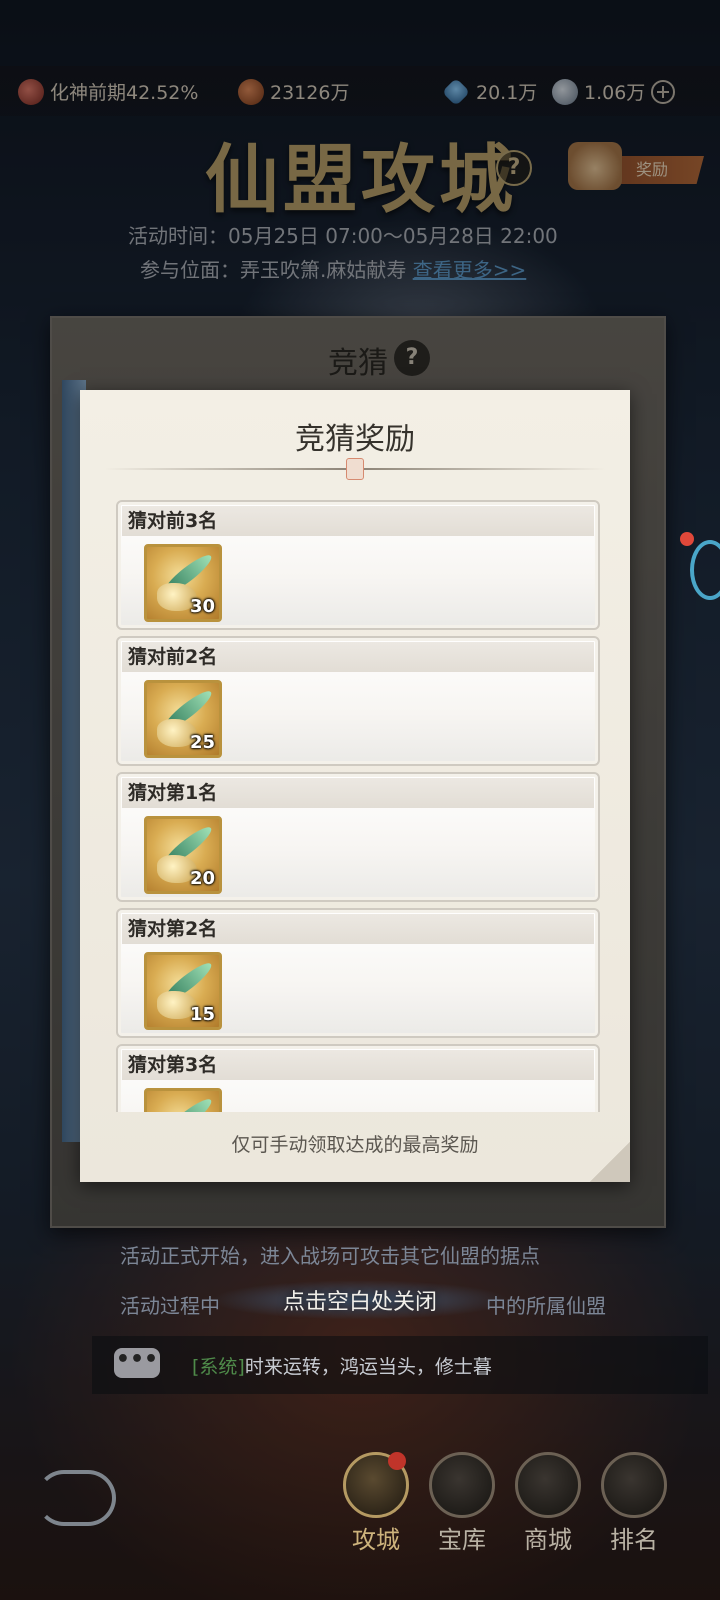 Image resolution: width=720 pixels, height=1600 pixels. What do you see at coordinates (462, 1485) in the screenshot?
I see `treasury-icon` at bounding box center [462, 1485].